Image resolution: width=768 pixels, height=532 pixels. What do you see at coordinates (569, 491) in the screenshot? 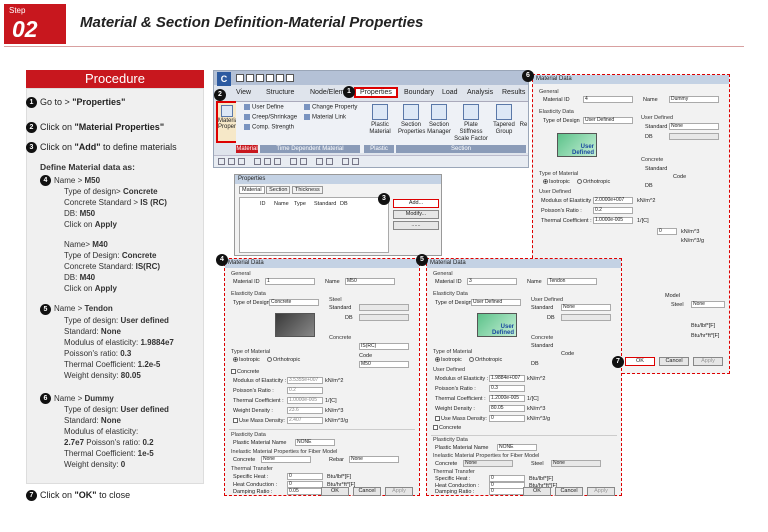
I see `tendon-cancel-button: Cancel` at bounding box center [569, 491].